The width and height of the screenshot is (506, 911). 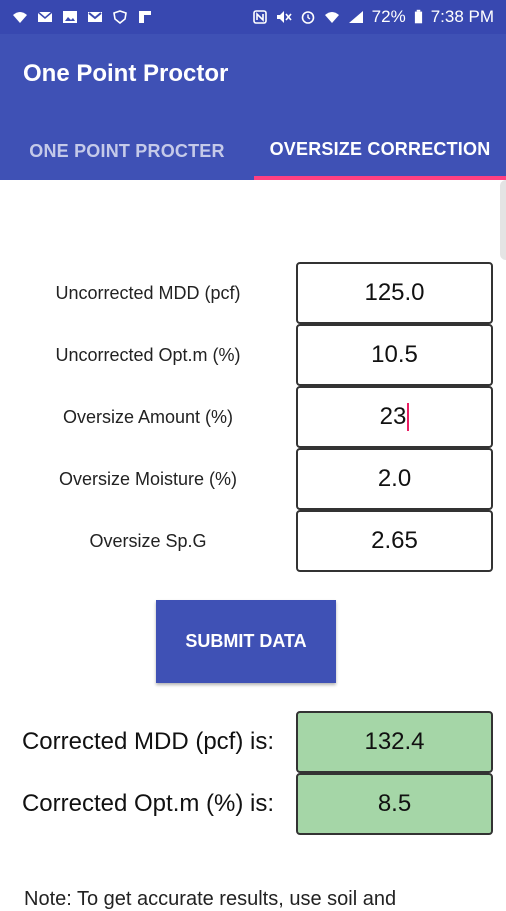 I want to click on oversize-moisture-input: 2.0, so click(x=394, y=479).